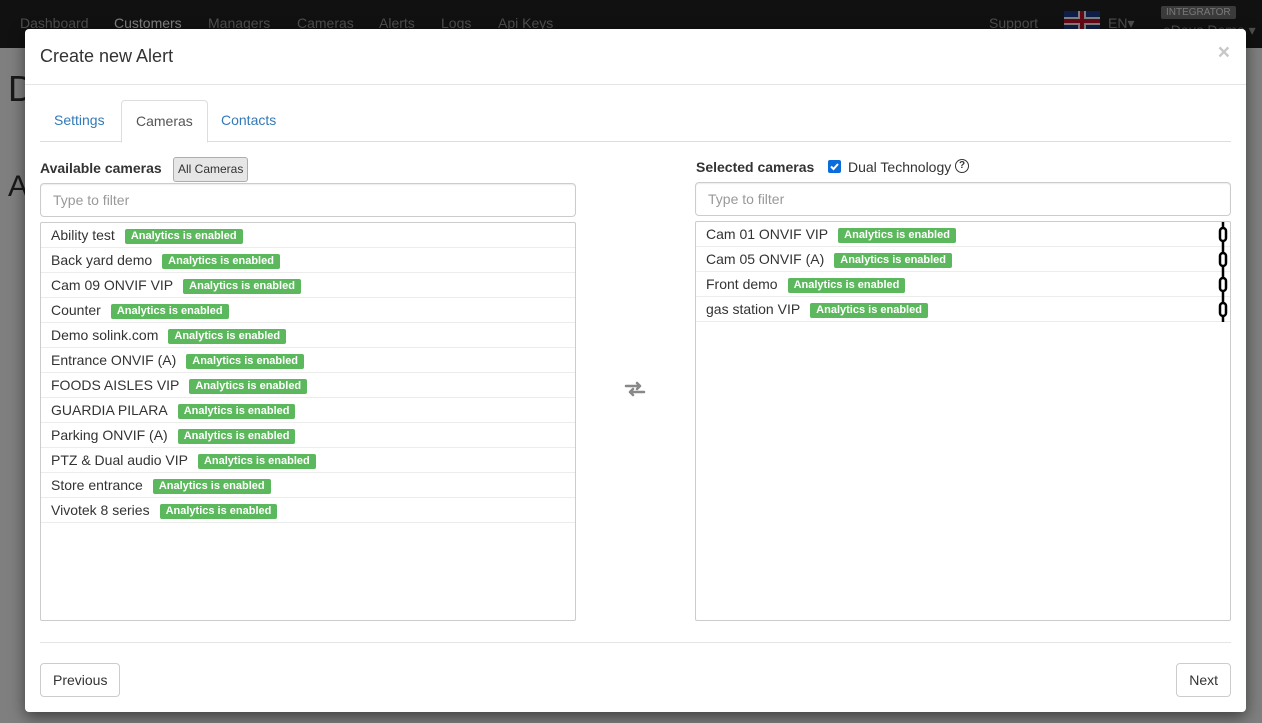 The width and height of the screenshot is (1262, 723). I want to click on camera-name: PTZ & Dual audio VIP, so click(119, 460).